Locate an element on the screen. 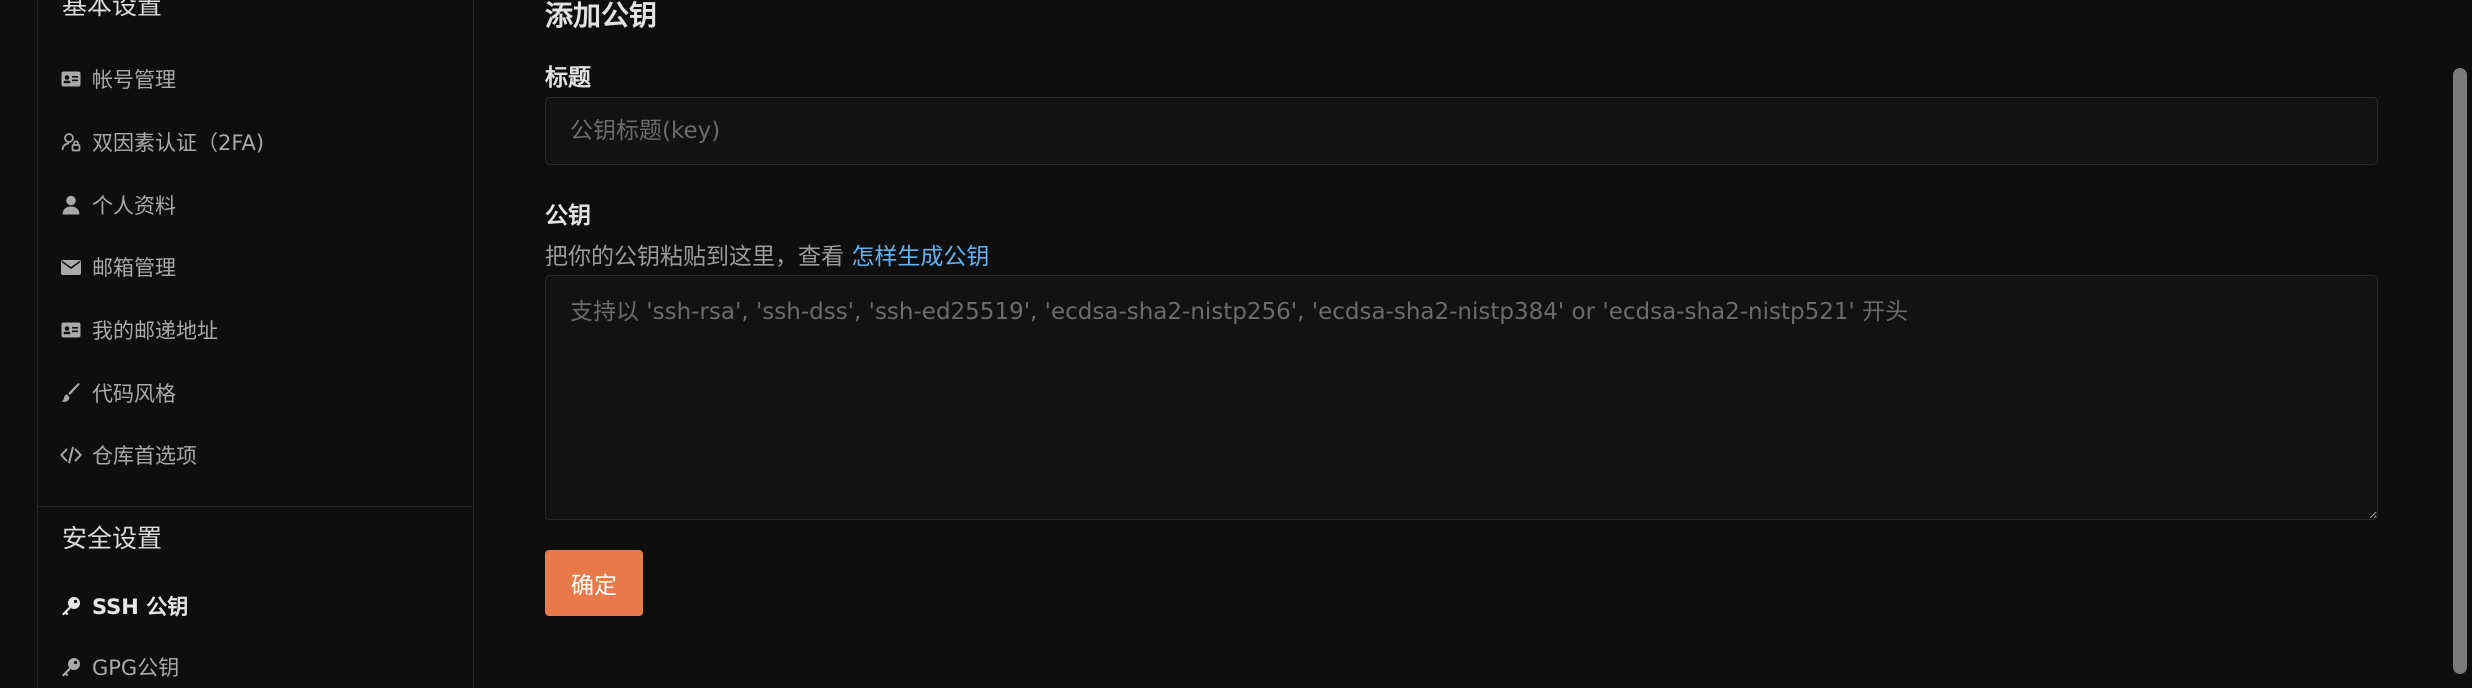 The width and height of the screenshot is (2472, 688). sidebar-item-label: 代码风格 is located at coordinates (134, 394).